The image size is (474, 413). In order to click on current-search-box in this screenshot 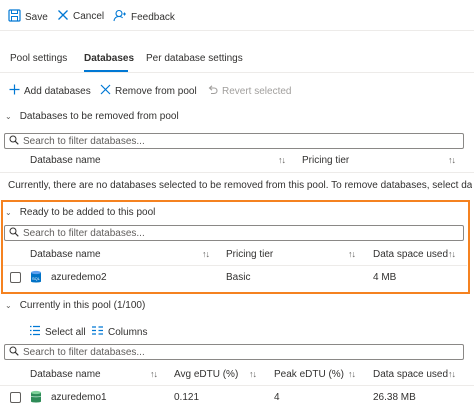, I will do `click(234, 352)`.